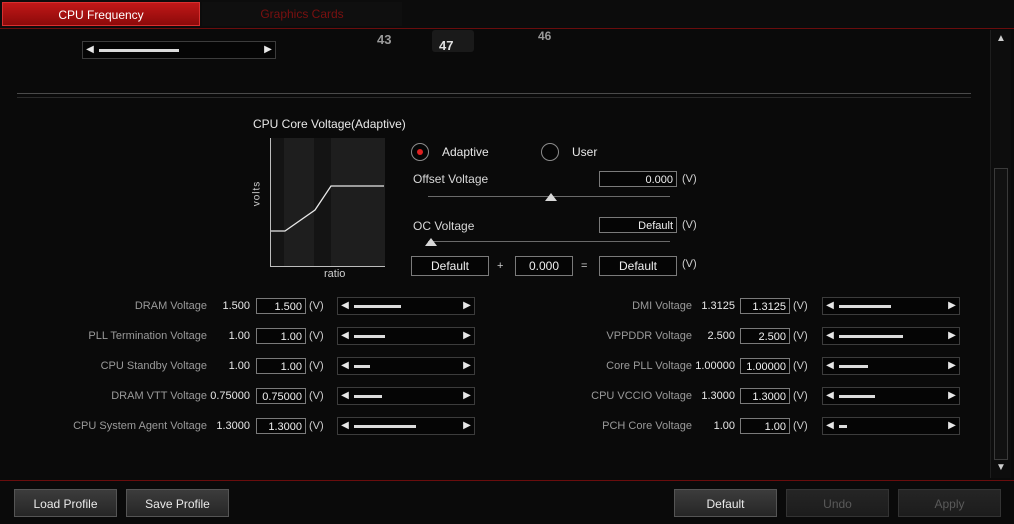  Describe the element at coordinates (551, 197) in the screenshot. I see `offset-thumb` at that location.